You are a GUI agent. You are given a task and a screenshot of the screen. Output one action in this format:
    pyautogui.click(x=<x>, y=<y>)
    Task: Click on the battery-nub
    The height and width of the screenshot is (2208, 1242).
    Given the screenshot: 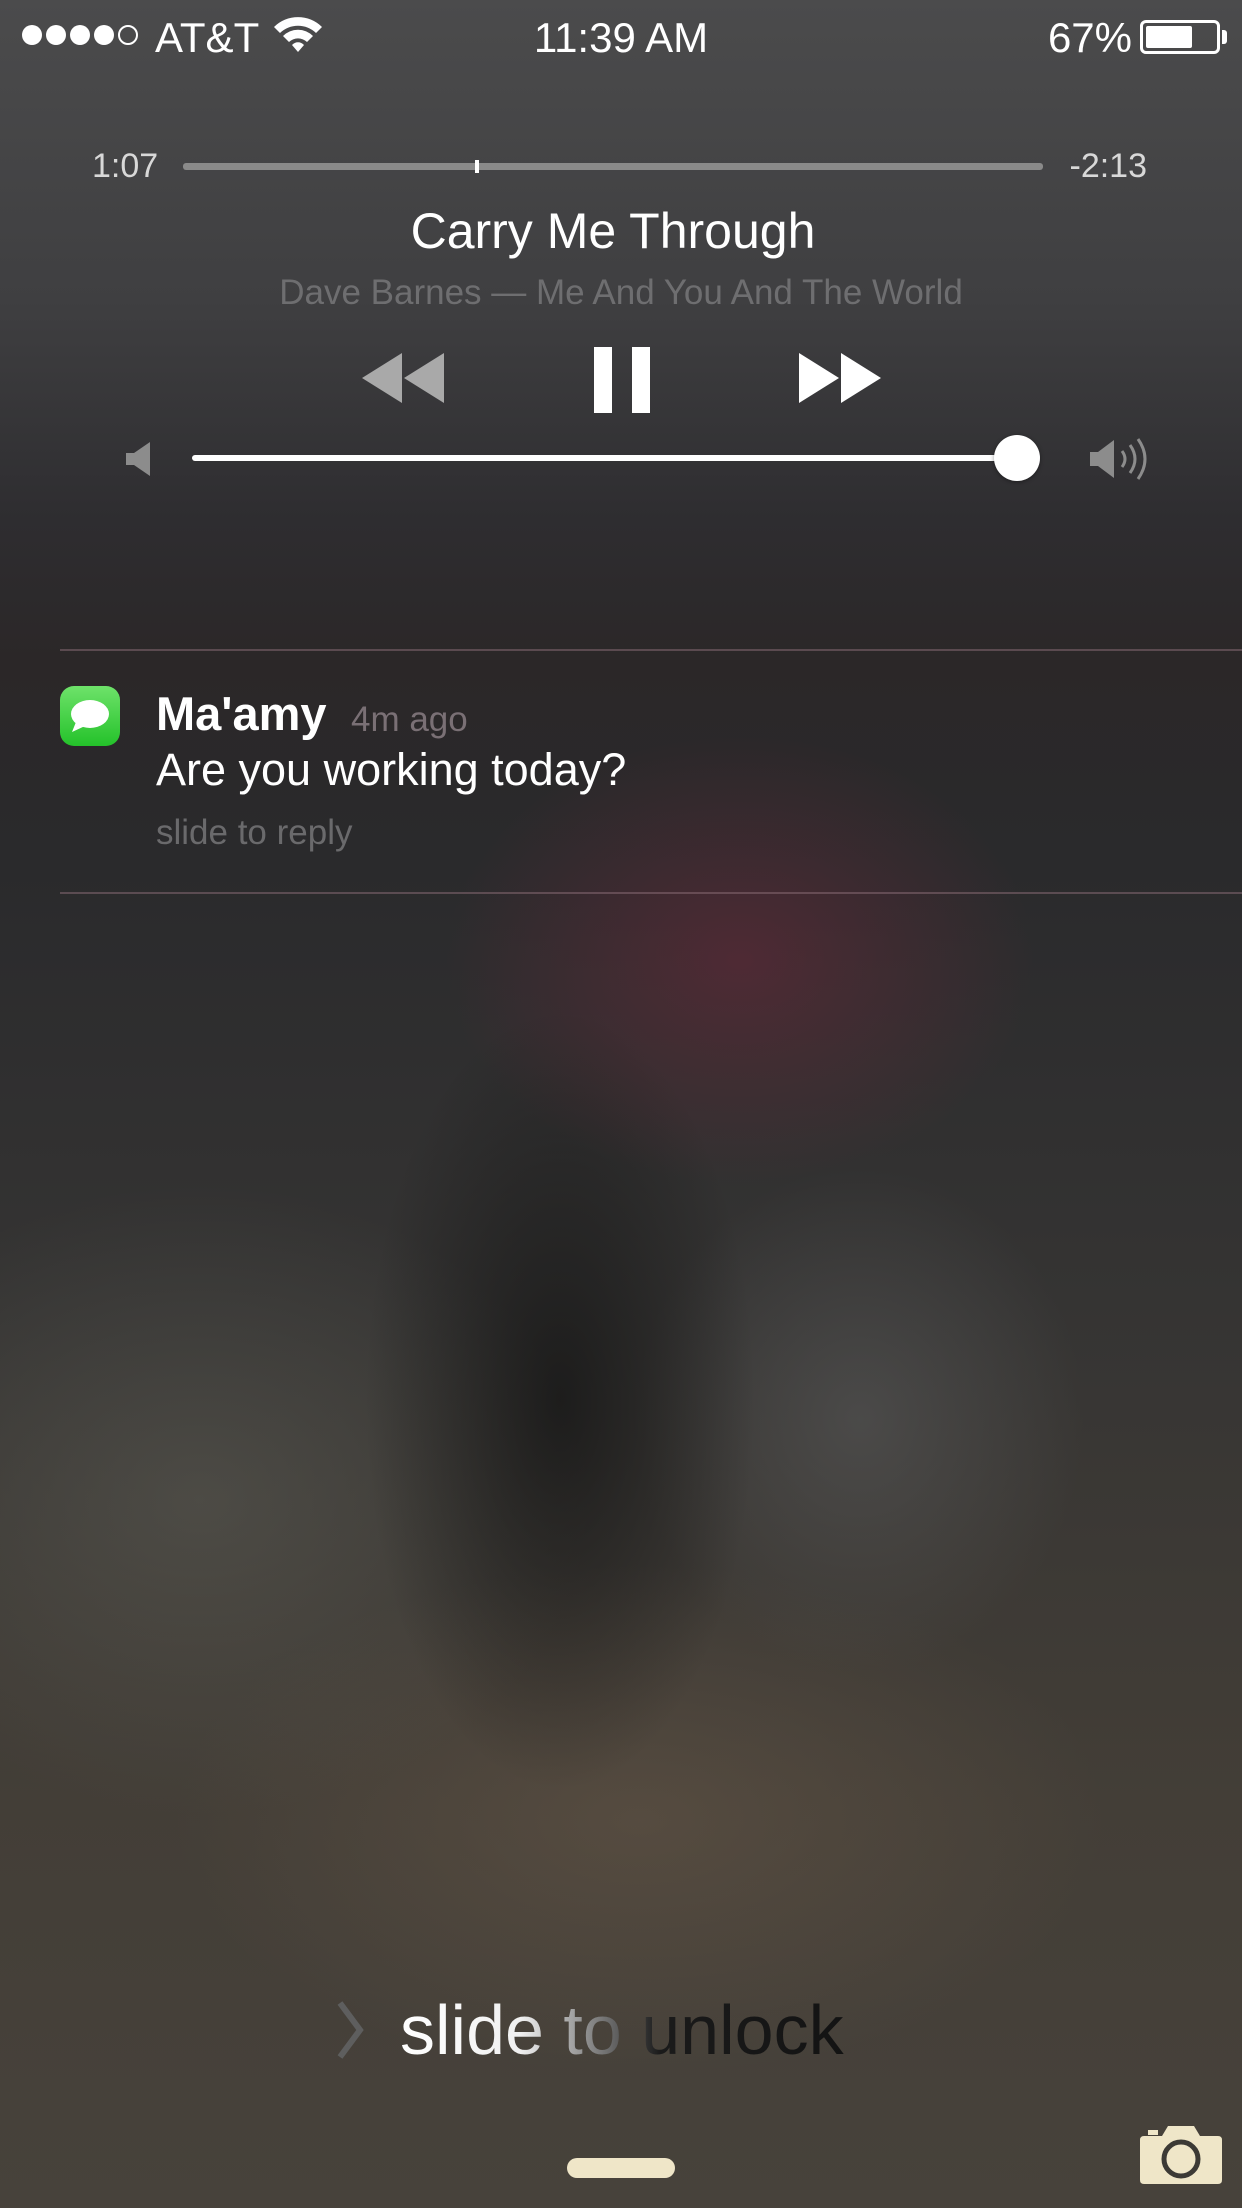 What is the action you would take?
    pyautogui.click(x=1224, y=37)
    